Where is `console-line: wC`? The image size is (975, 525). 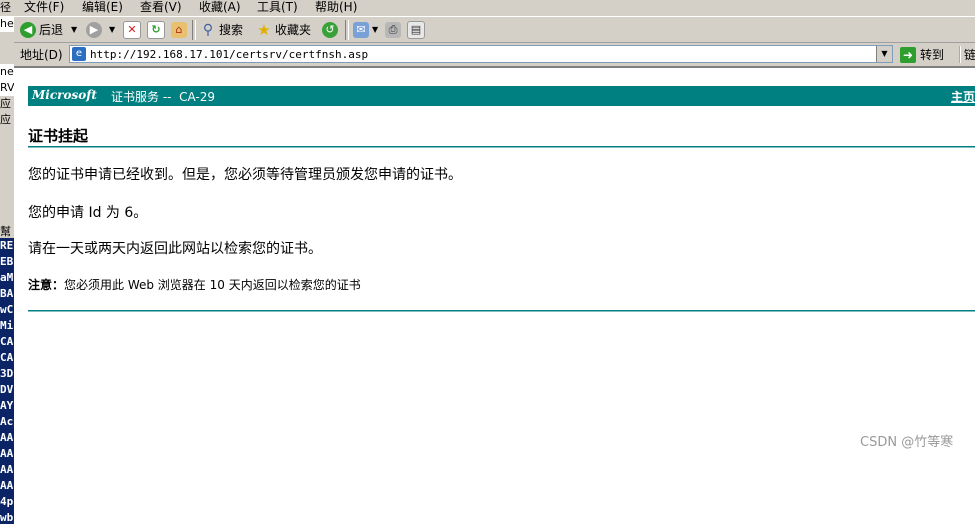
console-line: wC is located at coordinates (7, 309).